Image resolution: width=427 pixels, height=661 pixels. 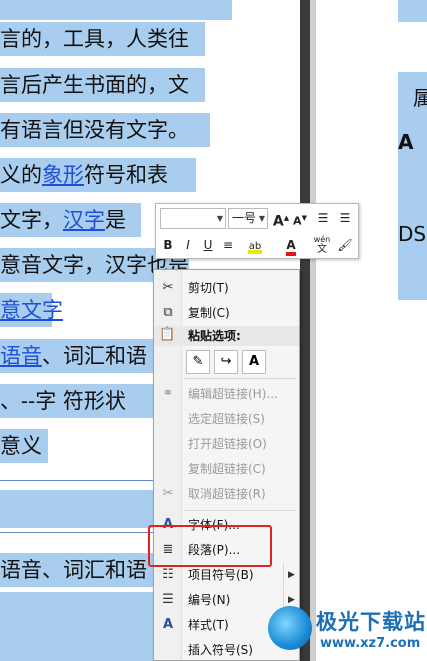 What do you see at coordinates (226, 336) in the screenshot?
I see `paste-options-header: 📋 粘贴选项:` at bounding box center [226, 336].